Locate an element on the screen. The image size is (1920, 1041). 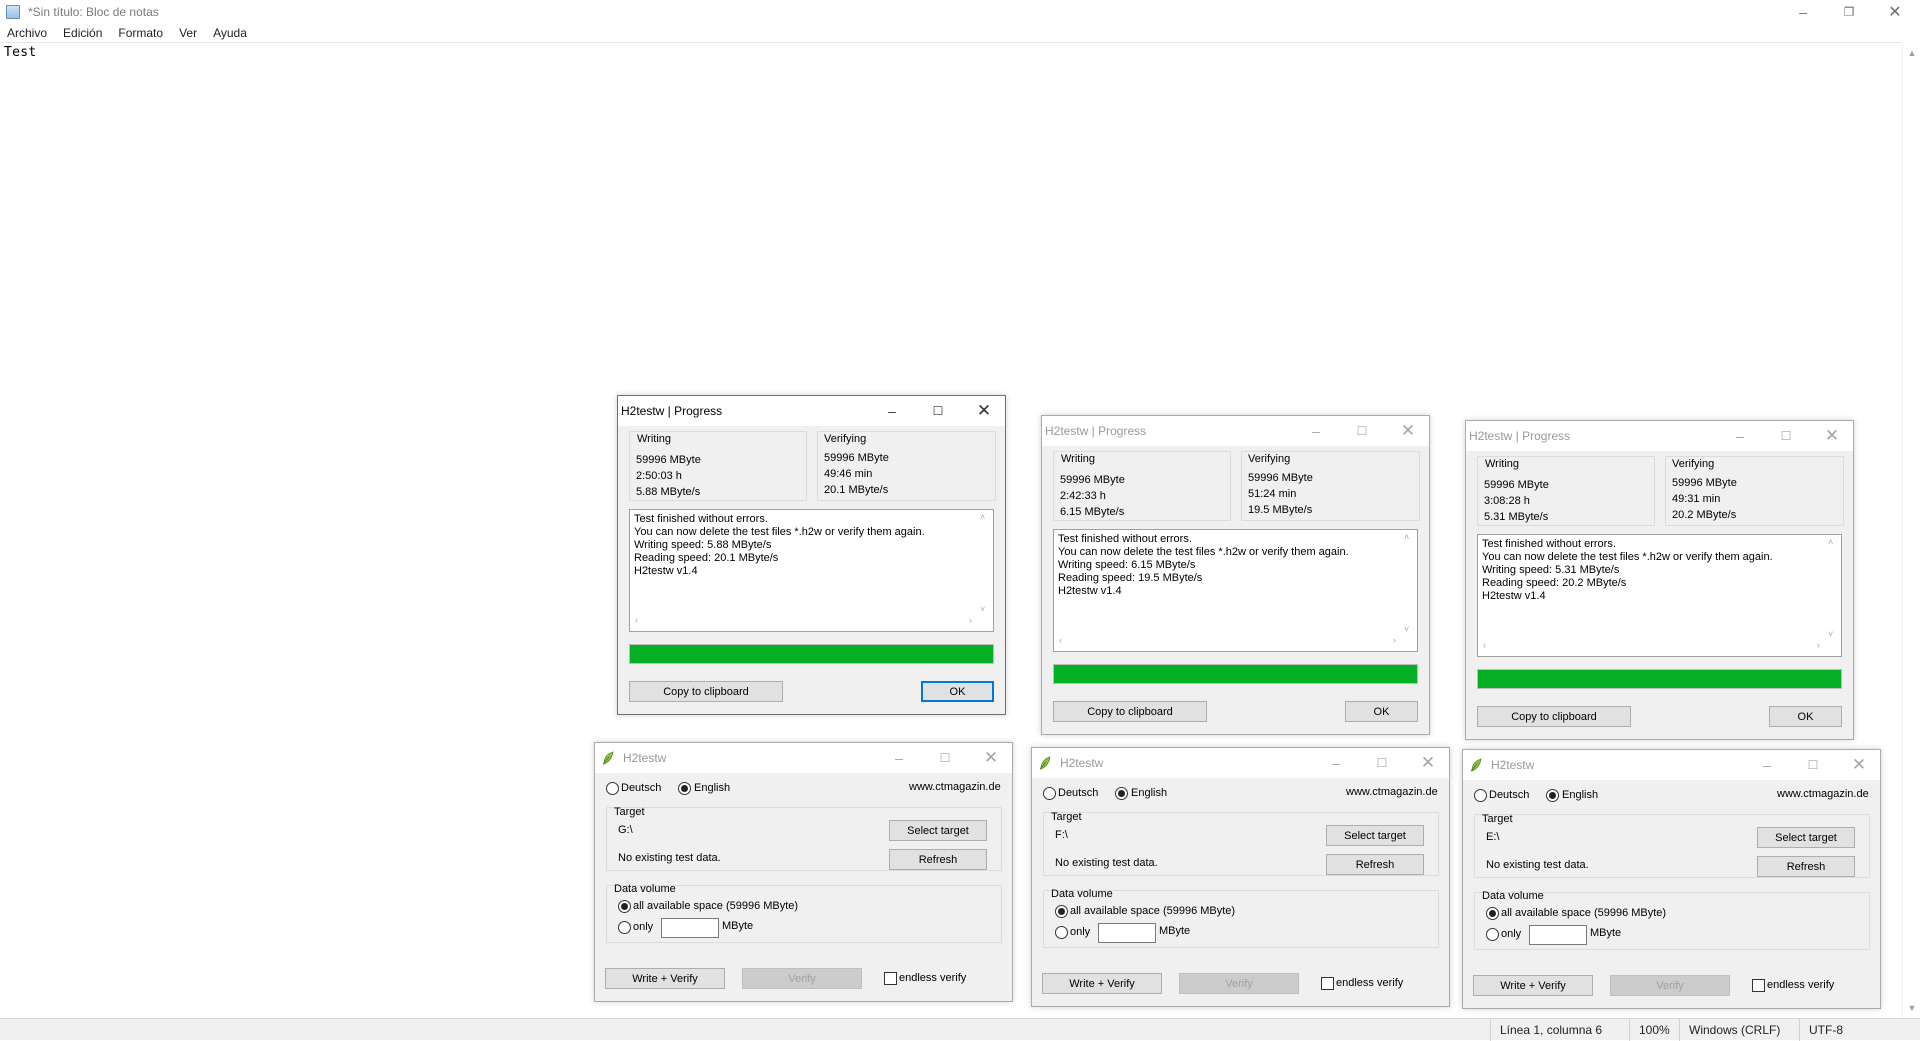
notepad-vertical-scrollbar: ▲ ▼ is located at coordinates (1911, 530).